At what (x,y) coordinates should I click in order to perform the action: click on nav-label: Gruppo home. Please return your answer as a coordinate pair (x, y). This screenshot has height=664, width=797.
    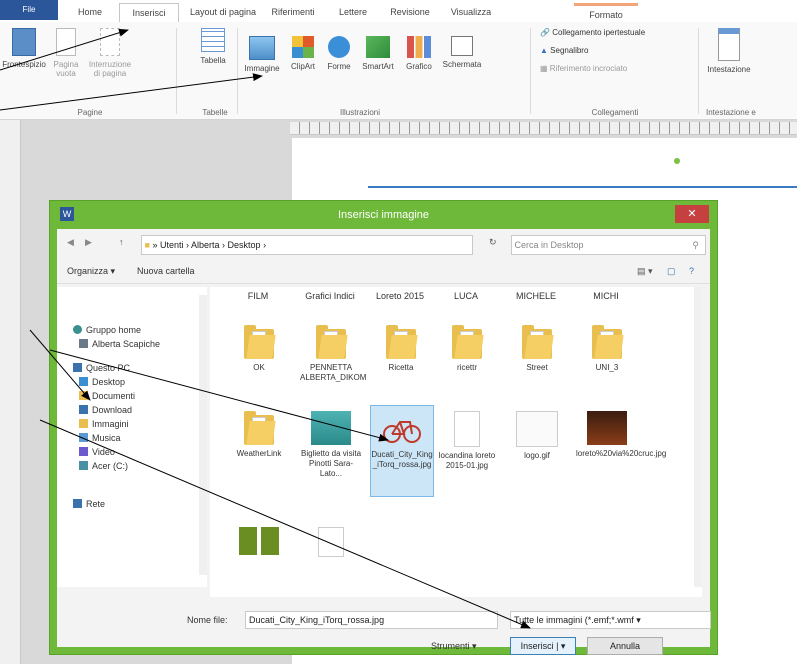
    Looking at the image, I should click on (114, 330).